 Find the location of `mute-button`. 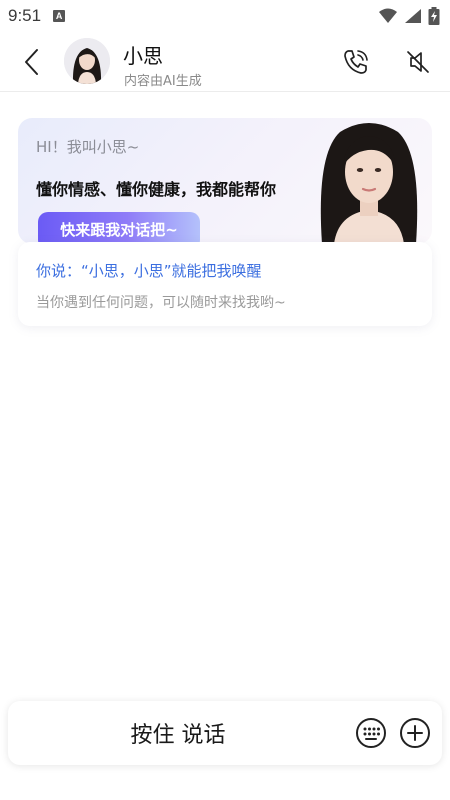

mute-button is located at coordinates (418, 62).